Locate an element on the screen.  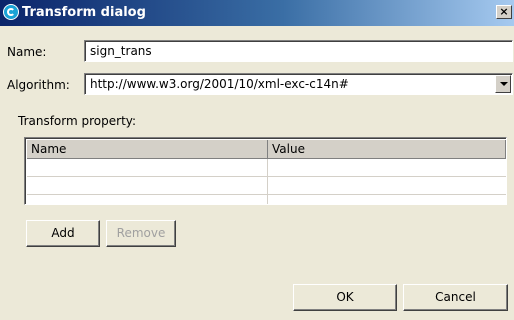
ok-button: OK is located at coordinates (345, 297).